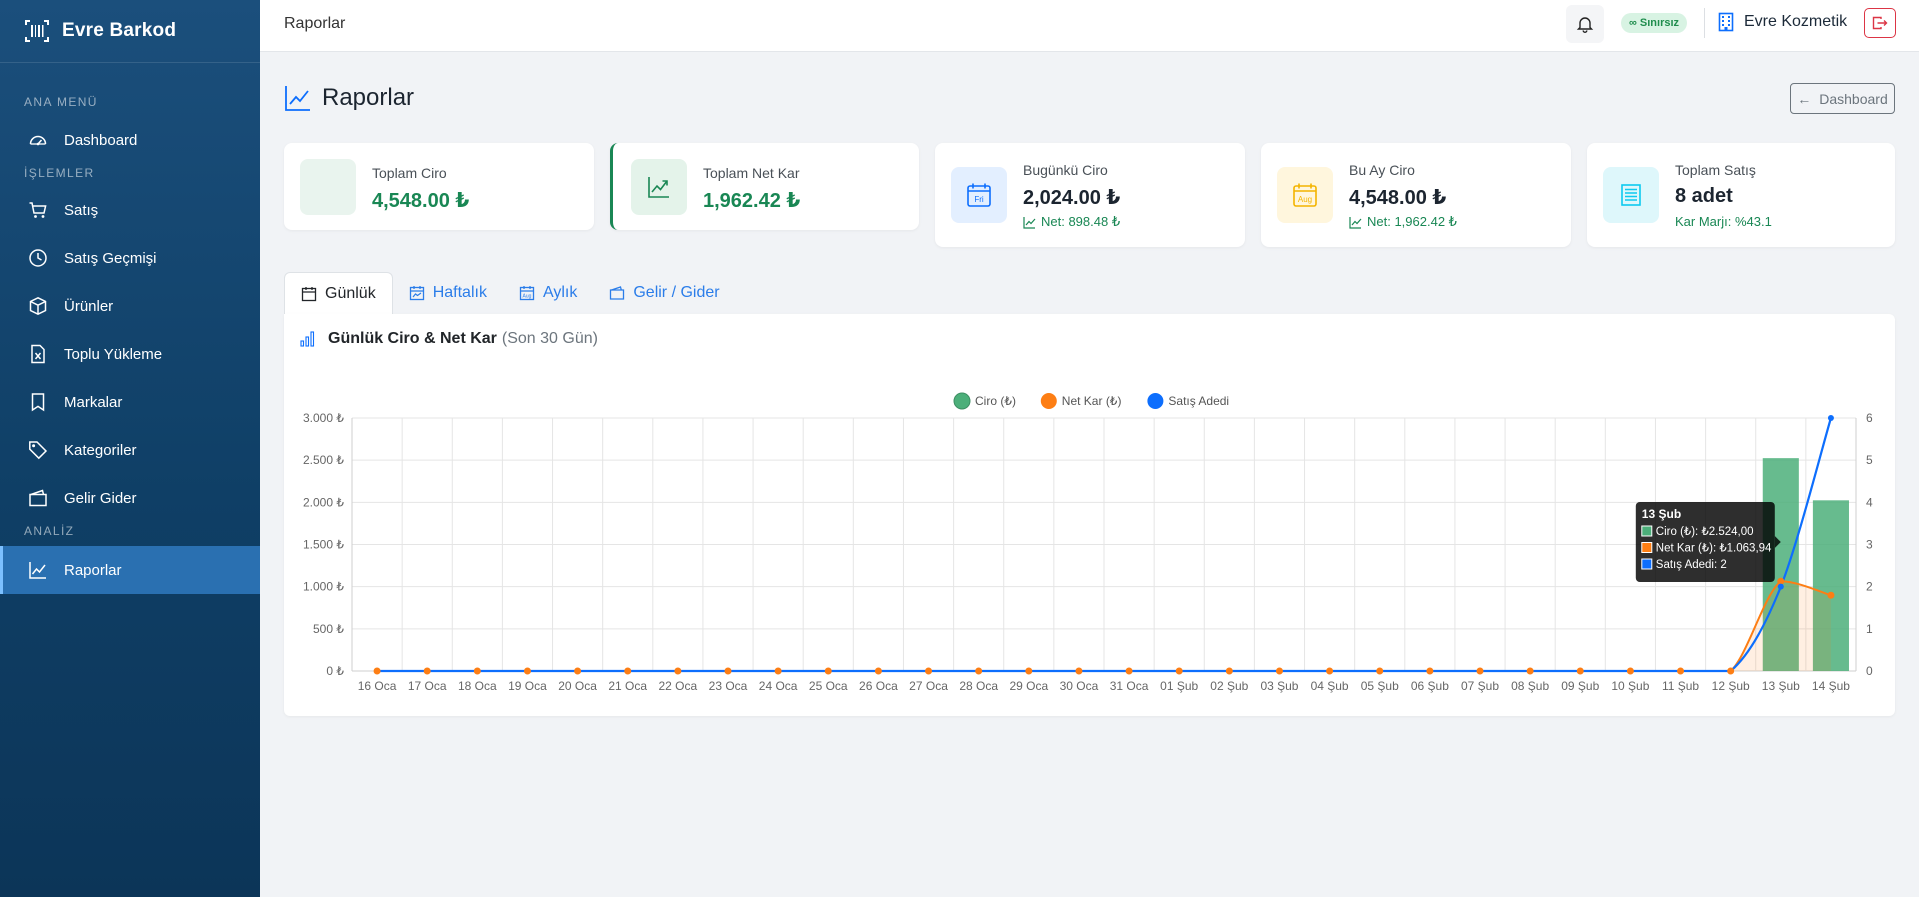 The height and width of the screenshot is (897, 1919). What do you see at coordinates (1853, 98) in the screenshot?
I see `back-button-label: Dashboard` at bounding box center [1853, 98].